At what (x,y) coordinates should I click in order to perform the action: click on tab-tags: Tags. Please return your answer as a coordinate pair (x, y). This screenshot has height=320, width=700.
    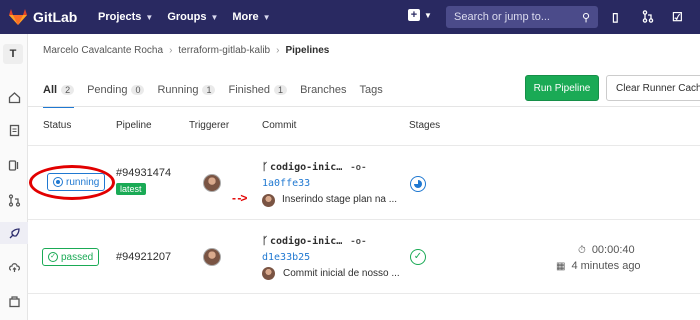
    Looking at the image, I should click on (371, 90).